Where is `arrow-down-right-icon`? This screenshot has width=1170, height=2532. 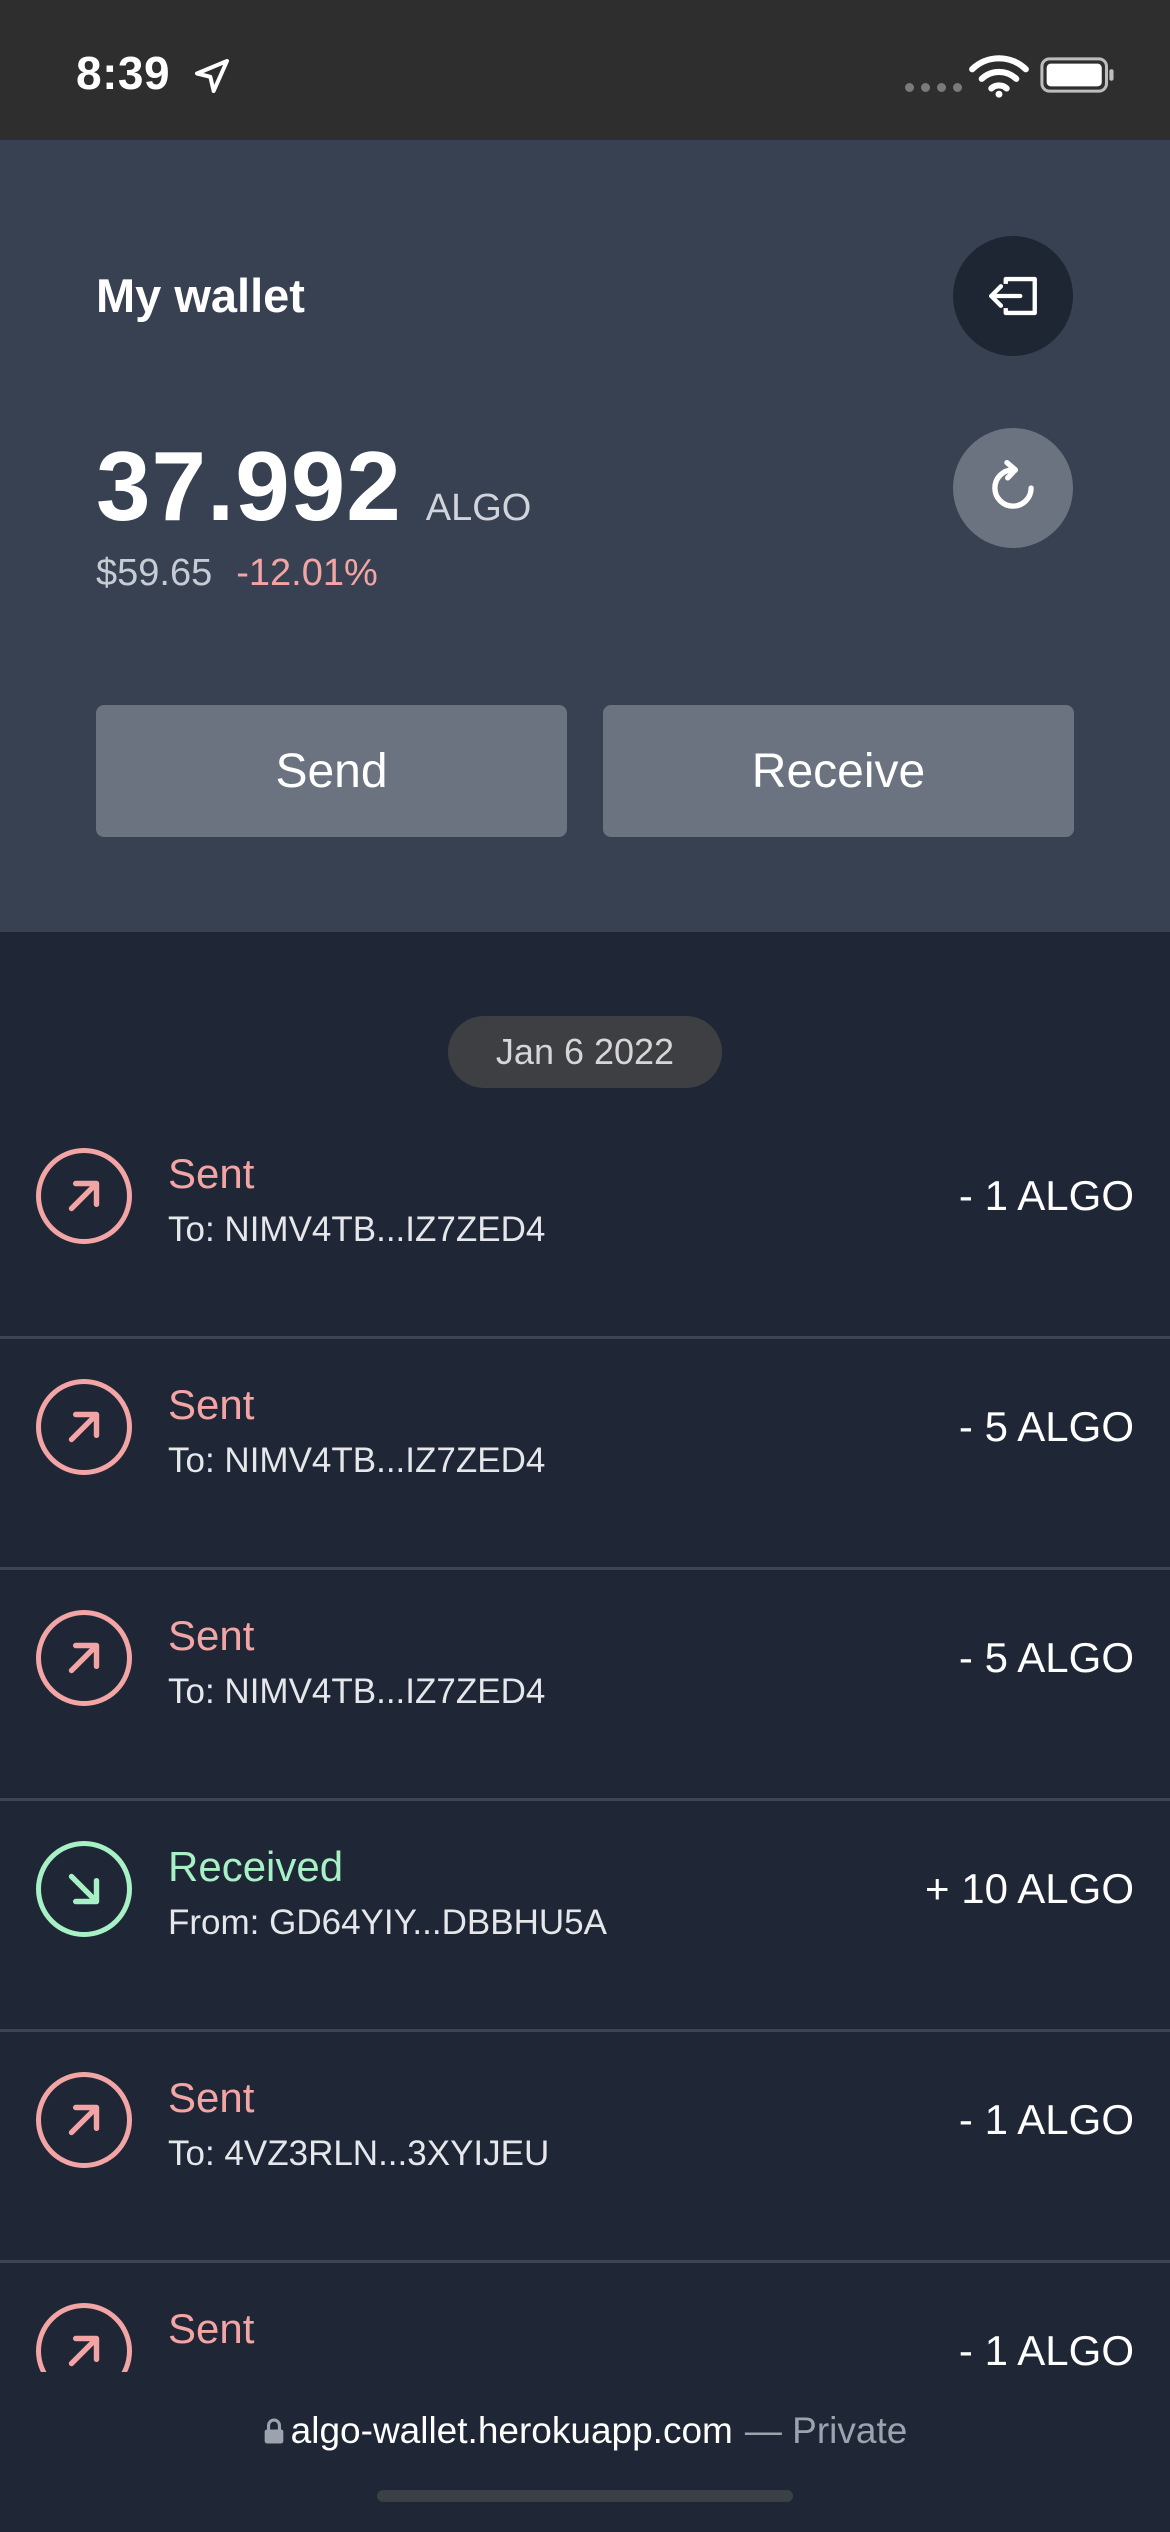
arrow-down-right-icon is located at coordinates (84, 1889).